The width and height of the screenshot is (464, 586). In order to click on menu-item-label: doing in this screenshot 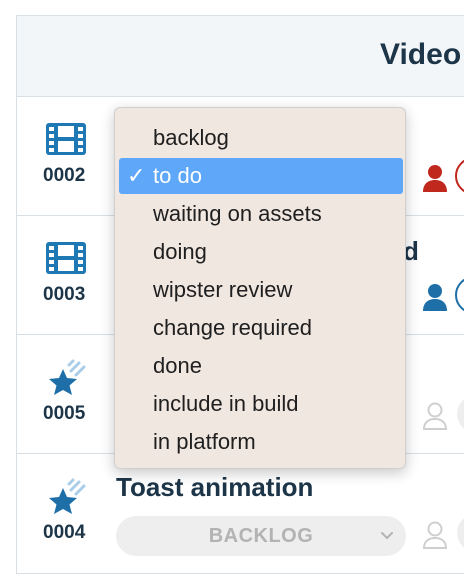, I will do `click(180, 251)`.